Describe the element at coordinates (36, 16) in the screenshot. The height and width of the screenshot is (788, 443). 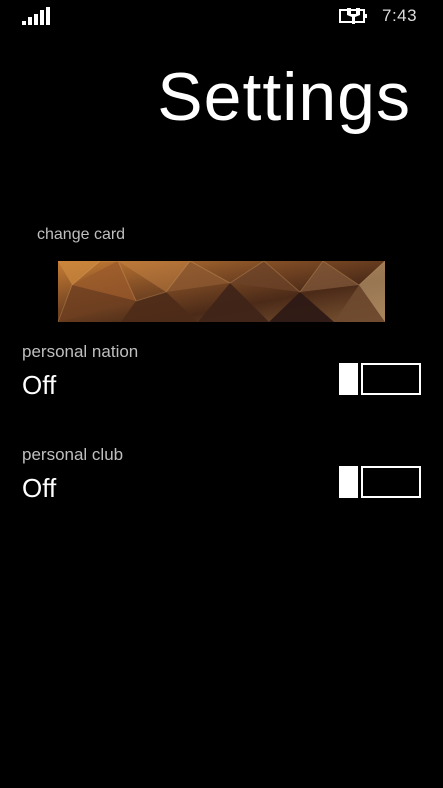
I see `signal-strength-icon` at that location.